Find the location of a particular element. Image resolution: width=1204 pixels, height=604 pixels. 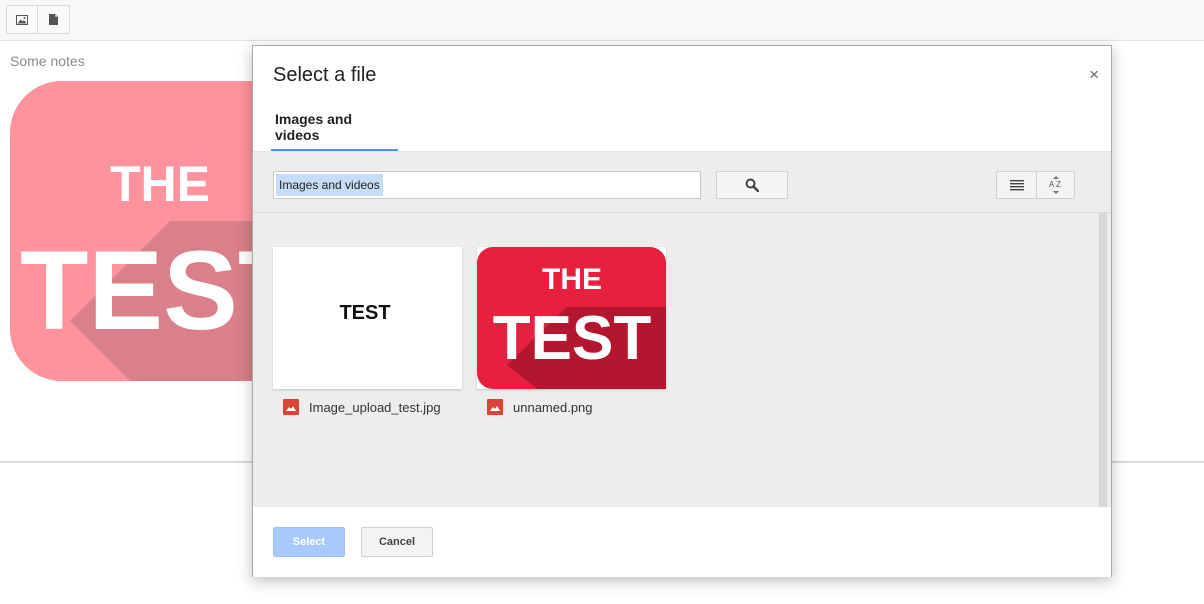

file-caption: unnamed.png is located at coordinates (571, 407).